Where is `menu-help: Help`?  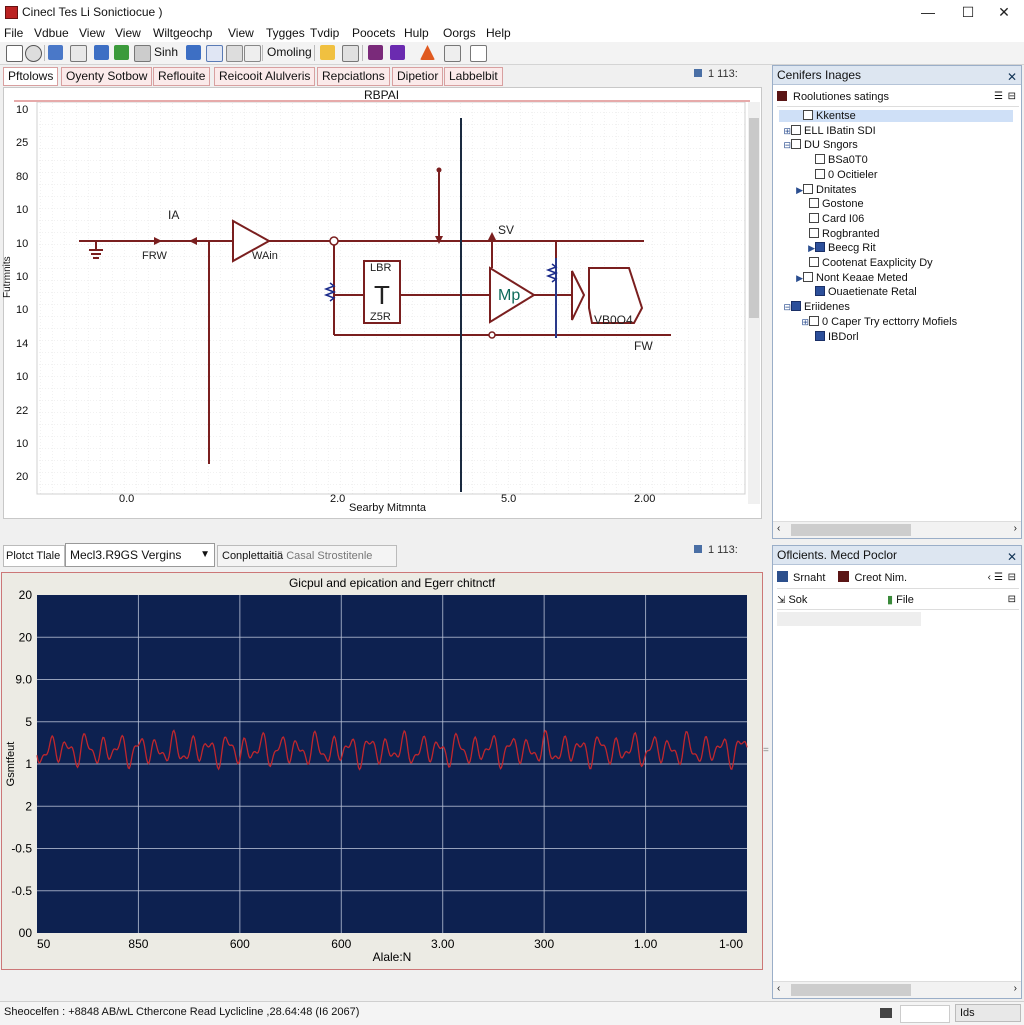 menu-help: Help is located at coordinates (498, 33).